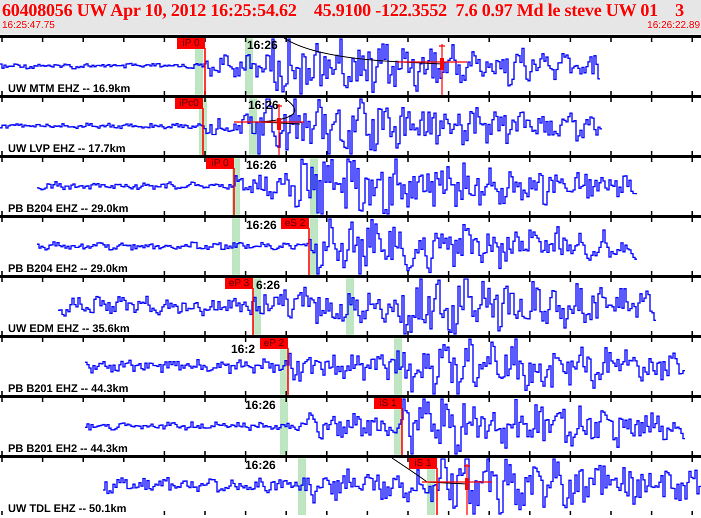  What do you see at coordinates (268, 285) in the screenshot?
I see `time-label: 6:26` at bounding box center [268, 285].